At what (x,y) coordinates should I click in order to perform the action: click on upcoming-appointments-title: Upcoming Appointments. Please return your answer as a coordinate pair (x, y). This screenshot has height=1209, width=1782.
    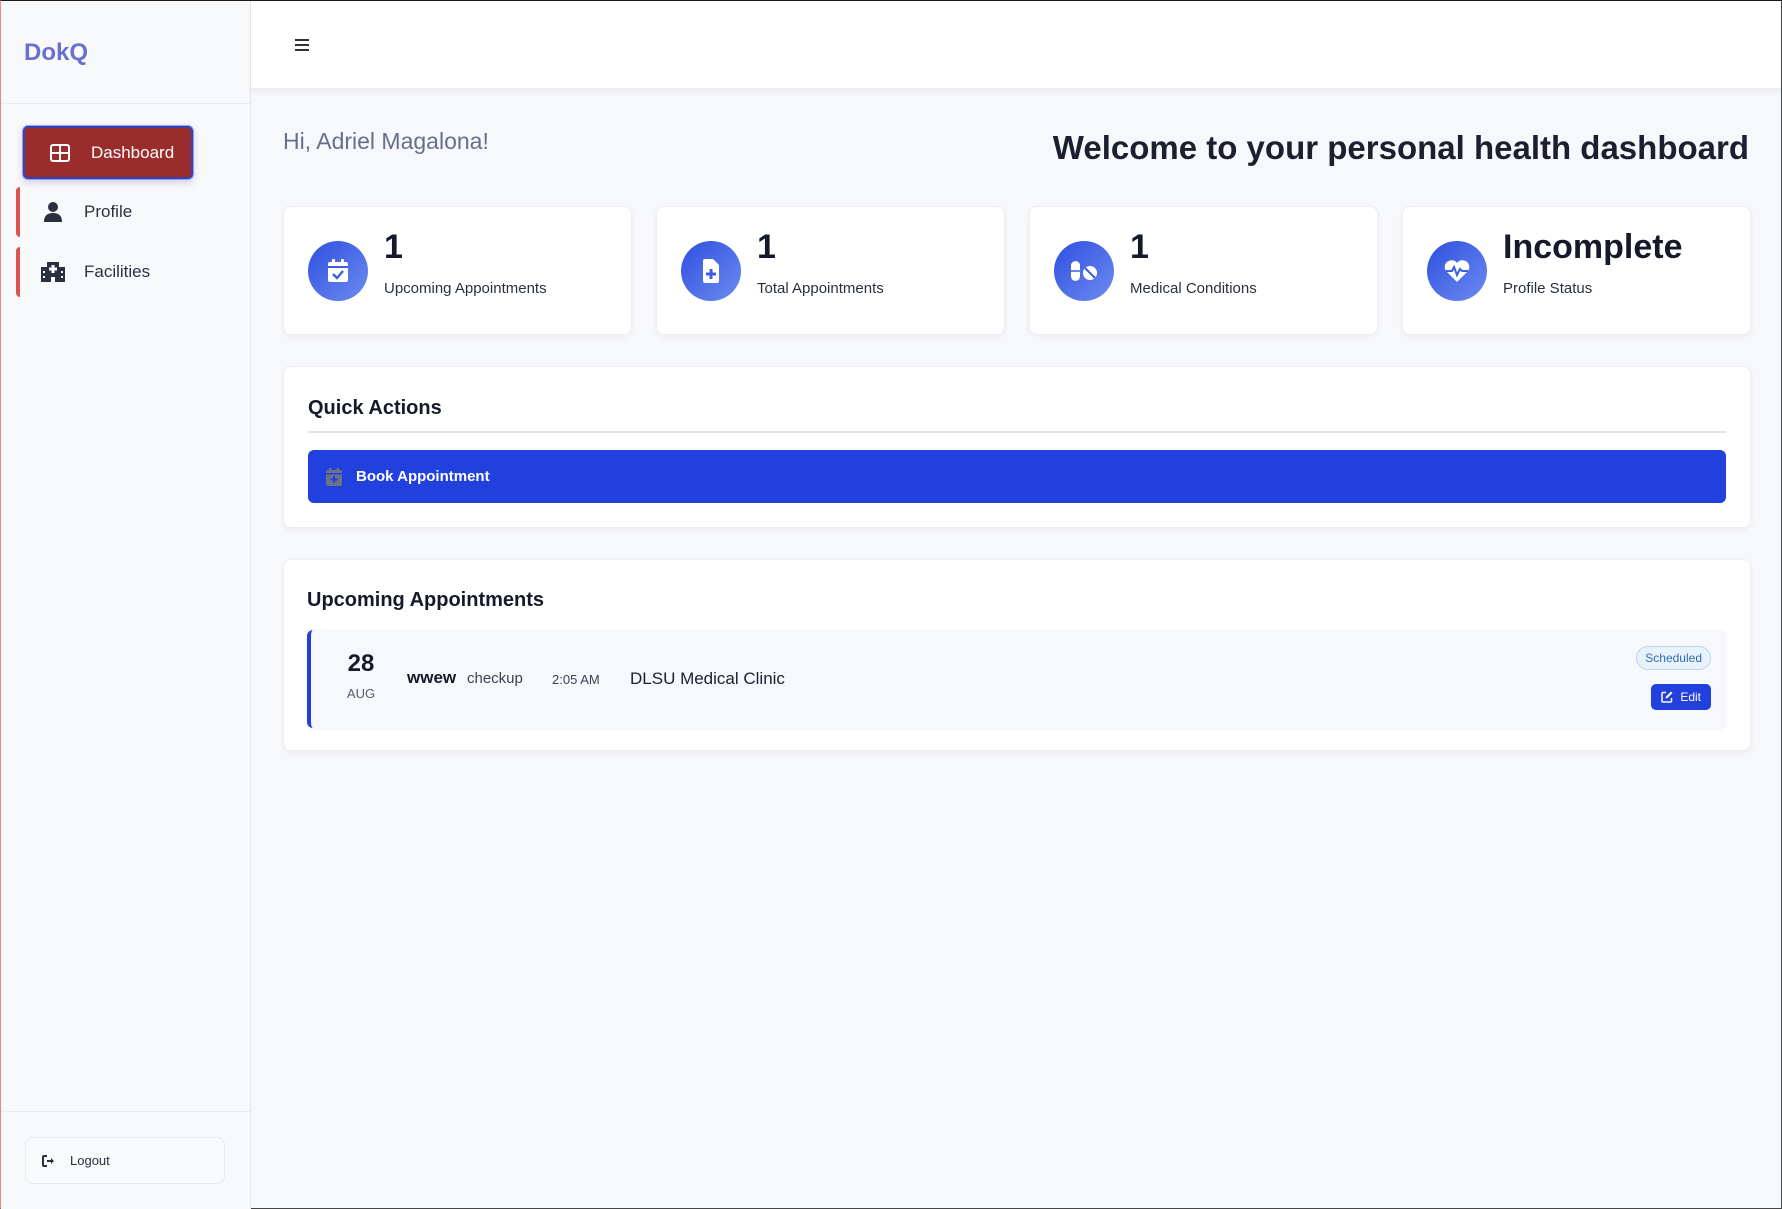
    Looking at the image, I should click on (426, 600).